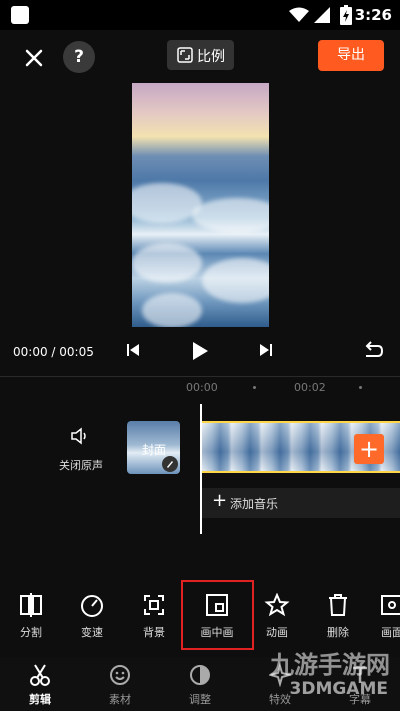  I want to click on frame-icon, so click(390, 605).